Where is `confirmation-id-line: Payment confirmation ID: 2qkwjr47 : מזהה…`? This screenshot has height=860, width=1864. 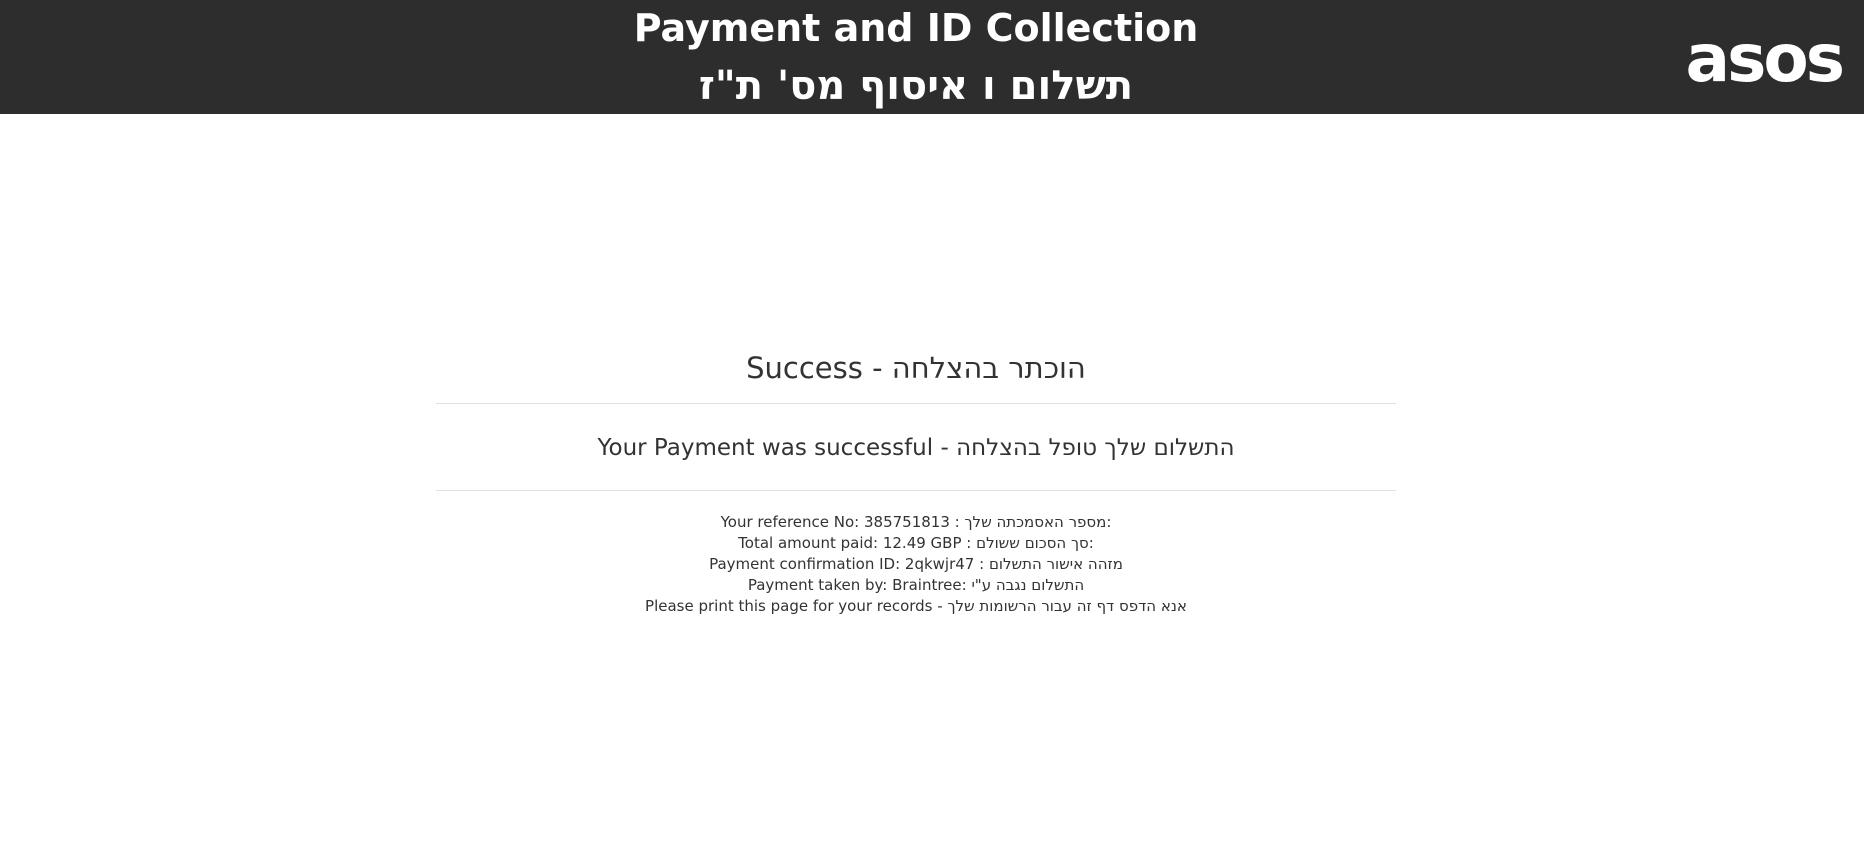
confirmation-id-line: Payment confirmation ID: 2qkwjr47 : מזהה… is located at coordinates (916, 564).